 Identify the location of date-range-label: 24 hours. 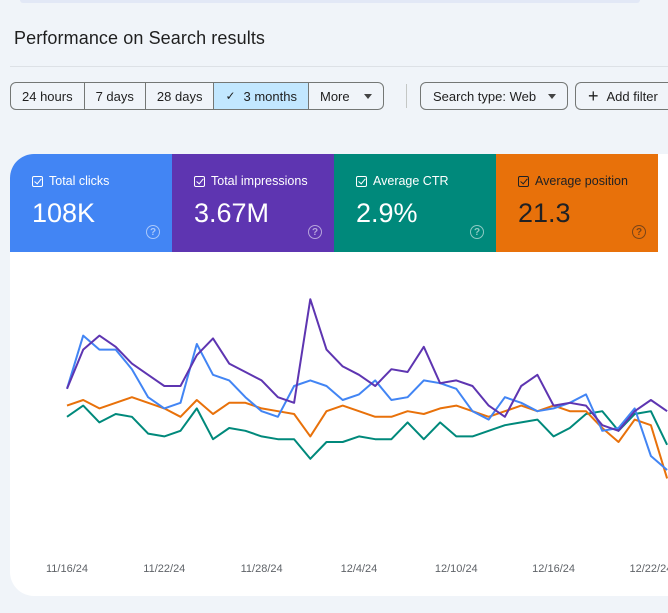
(47, 96).